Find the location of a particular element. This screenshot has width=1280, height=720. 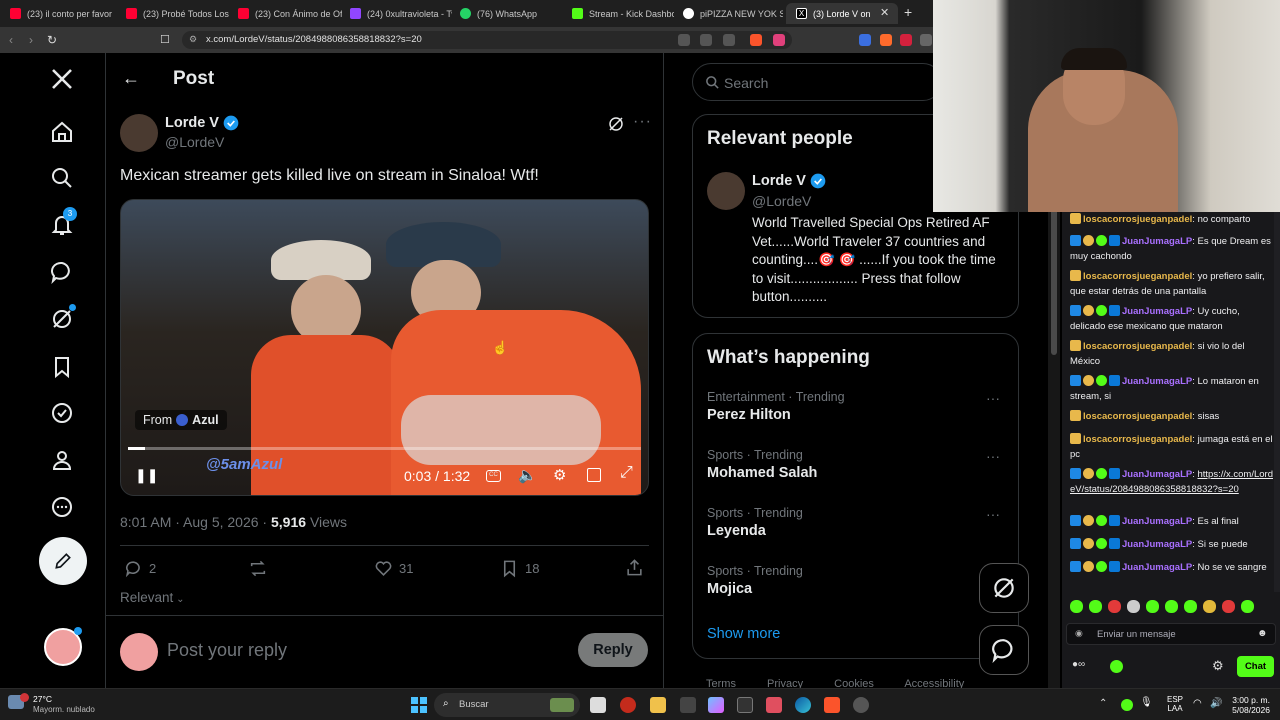

messages-floating-button is located at coordinates (1004, 650).